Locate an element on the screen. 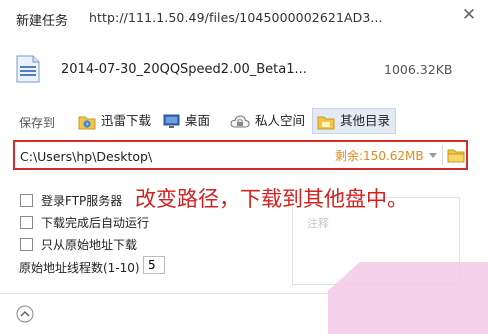 This screenshot has height=334, width=488. location-private-space: 私人空间 is located at coordinates (268, 121).